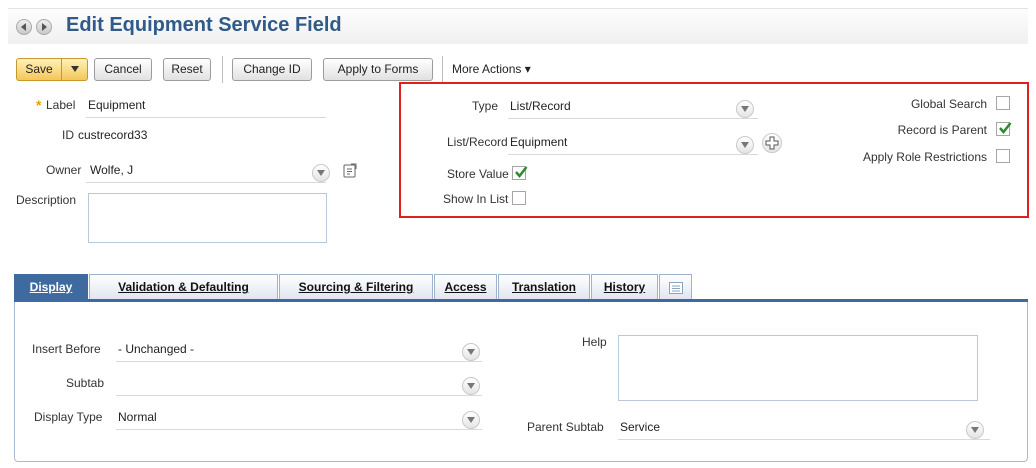 Image resolution: width=1036 pixels, height=468 pixels. Describe the element at coordinates (187, 69) in the screenshot. I see `reset-button: Reset` at that location.